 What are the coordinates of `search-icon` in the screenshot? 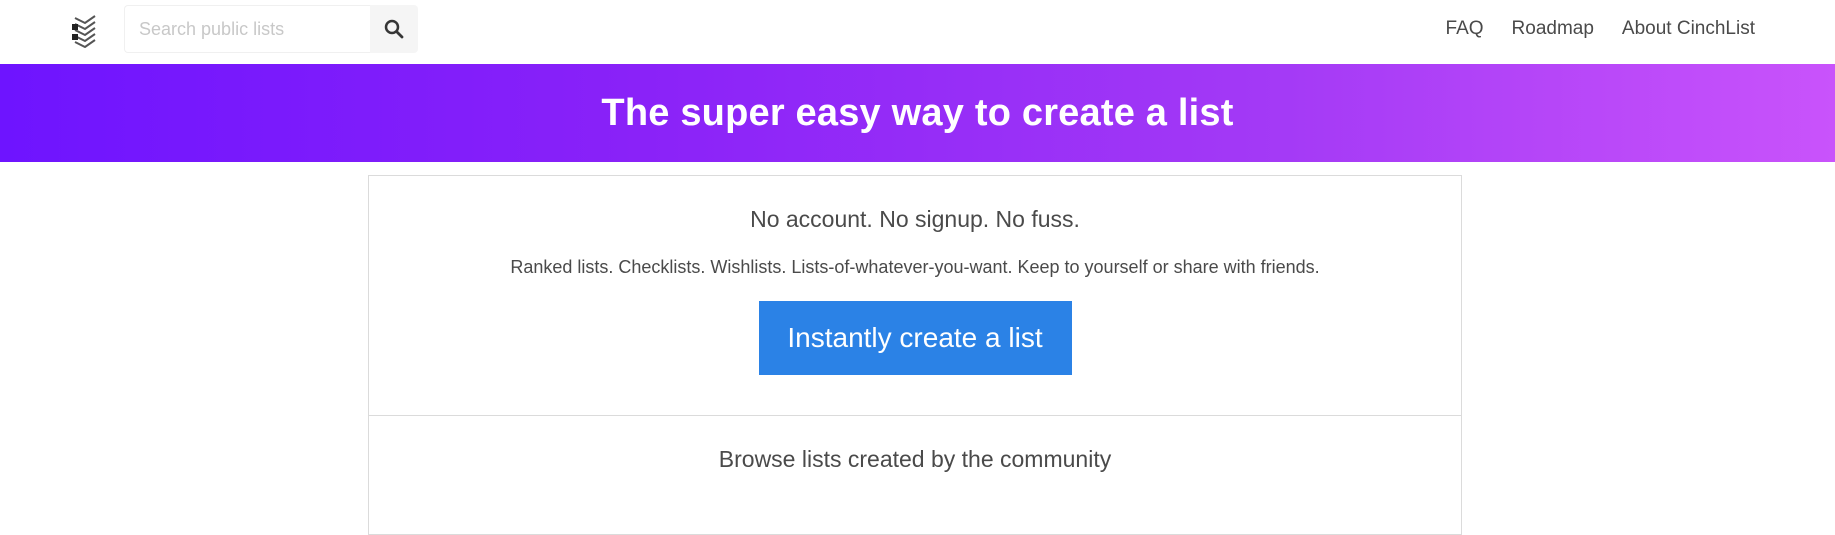 It's located at (394, 29).